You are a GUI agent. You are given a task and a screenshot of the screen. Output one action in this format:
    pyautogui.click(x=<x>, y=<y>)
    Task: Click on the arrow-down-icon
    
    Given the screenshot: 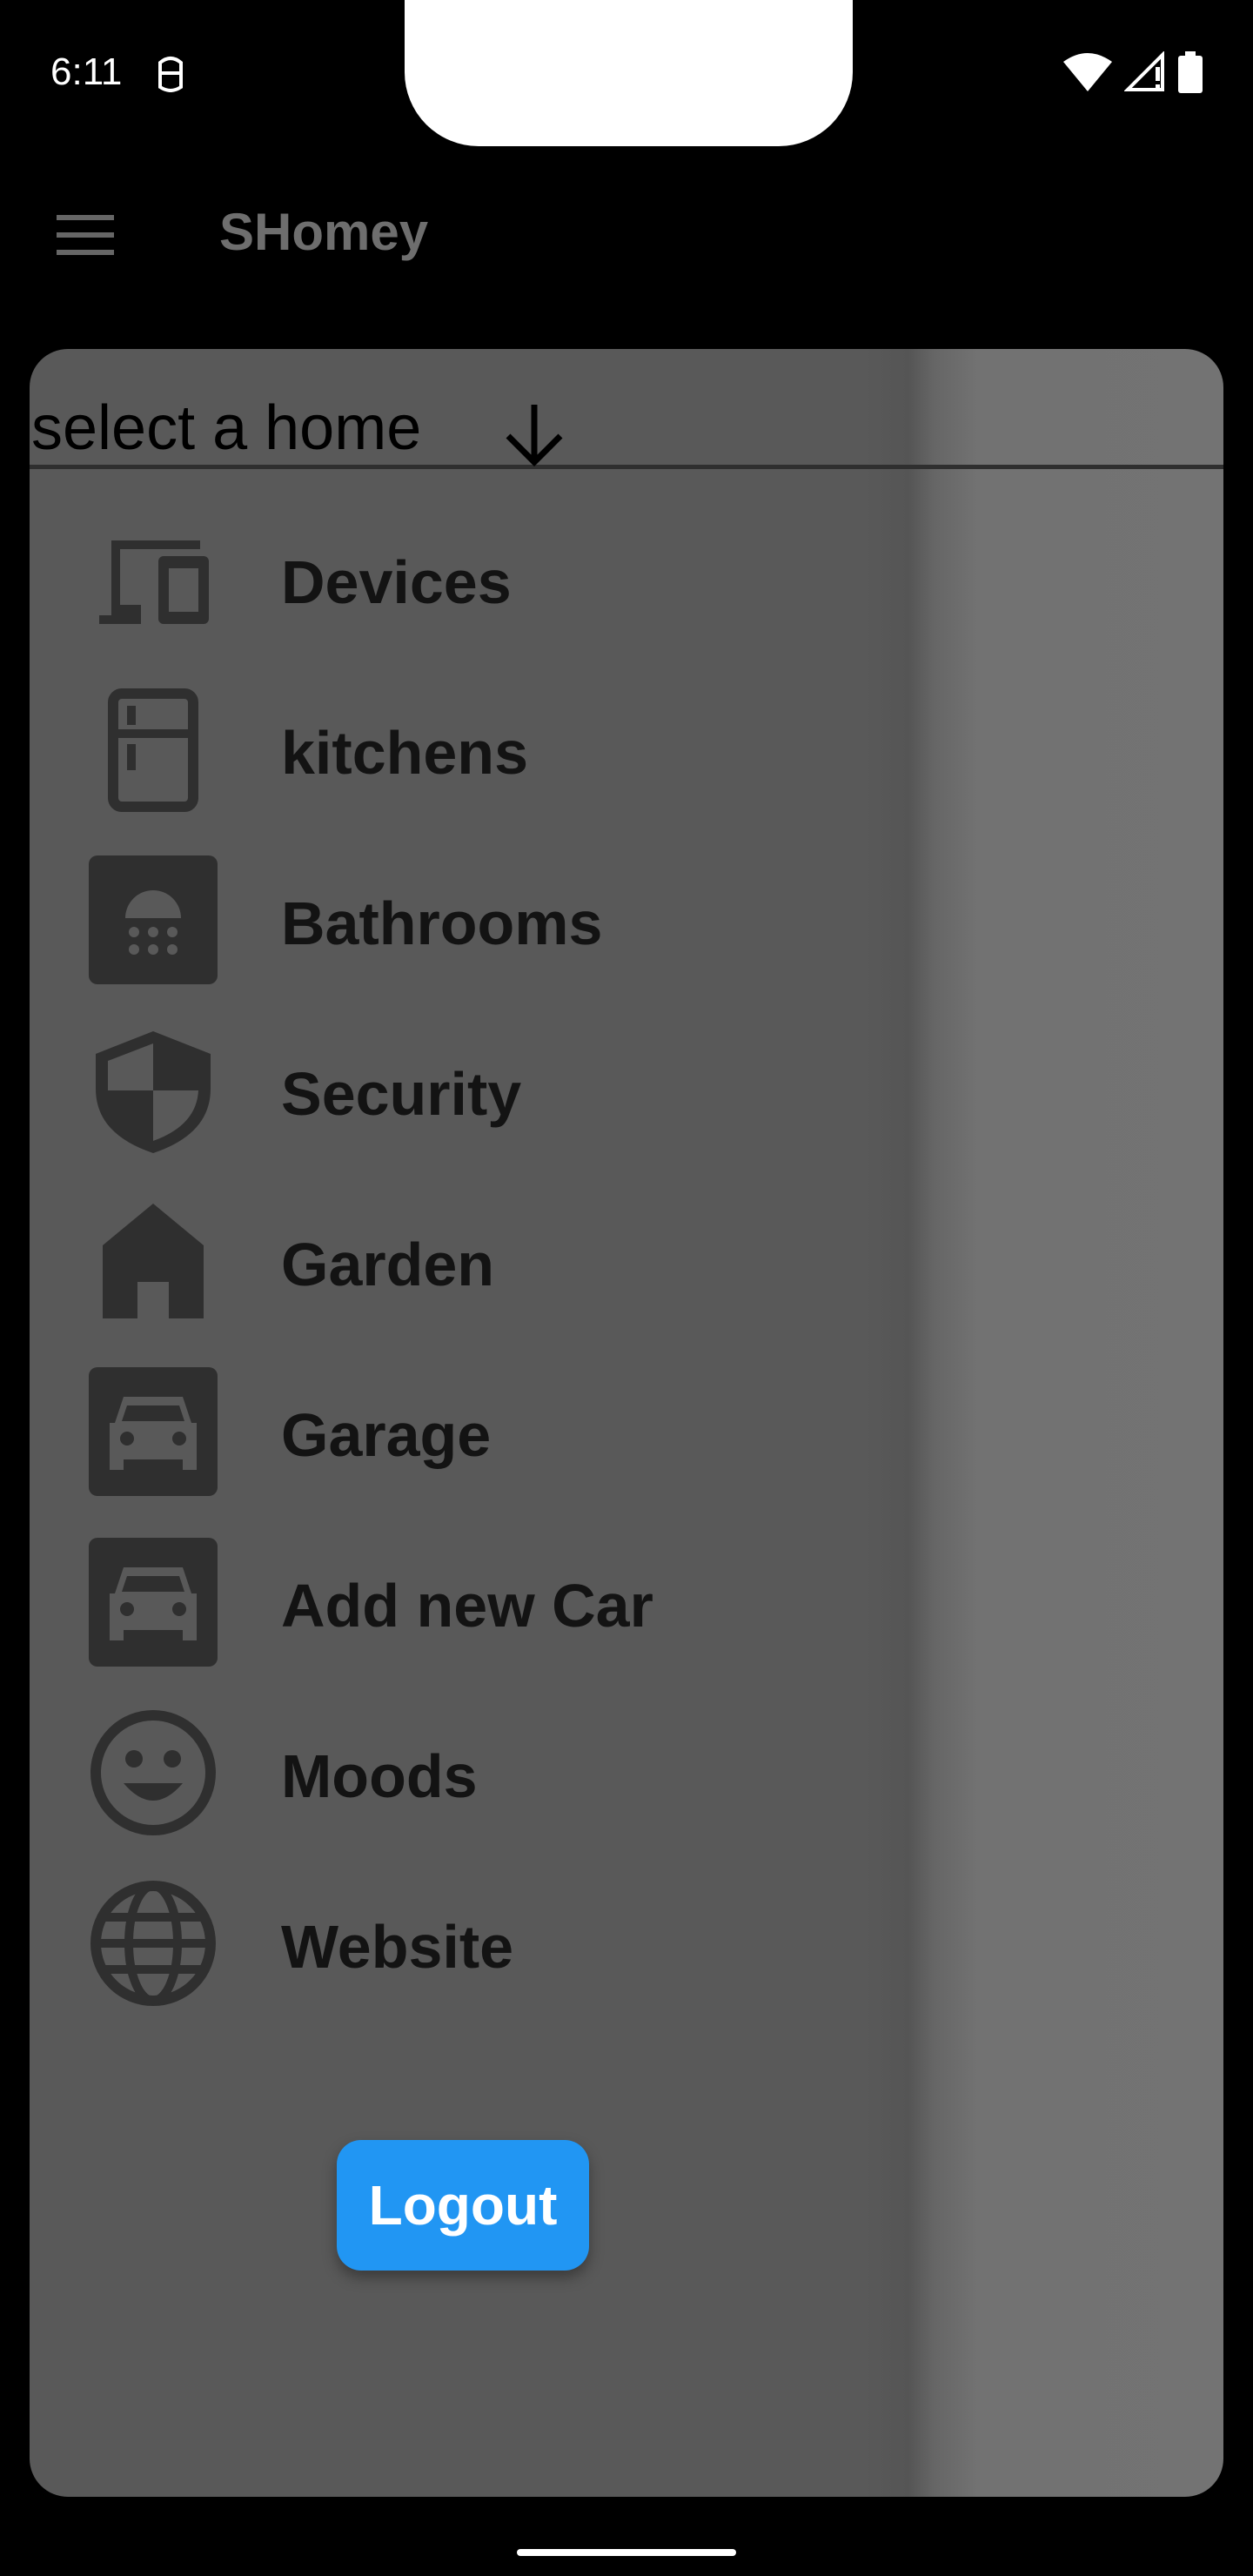 What is the action you would take?
    pyautogui.click(x=534, y=435)
    